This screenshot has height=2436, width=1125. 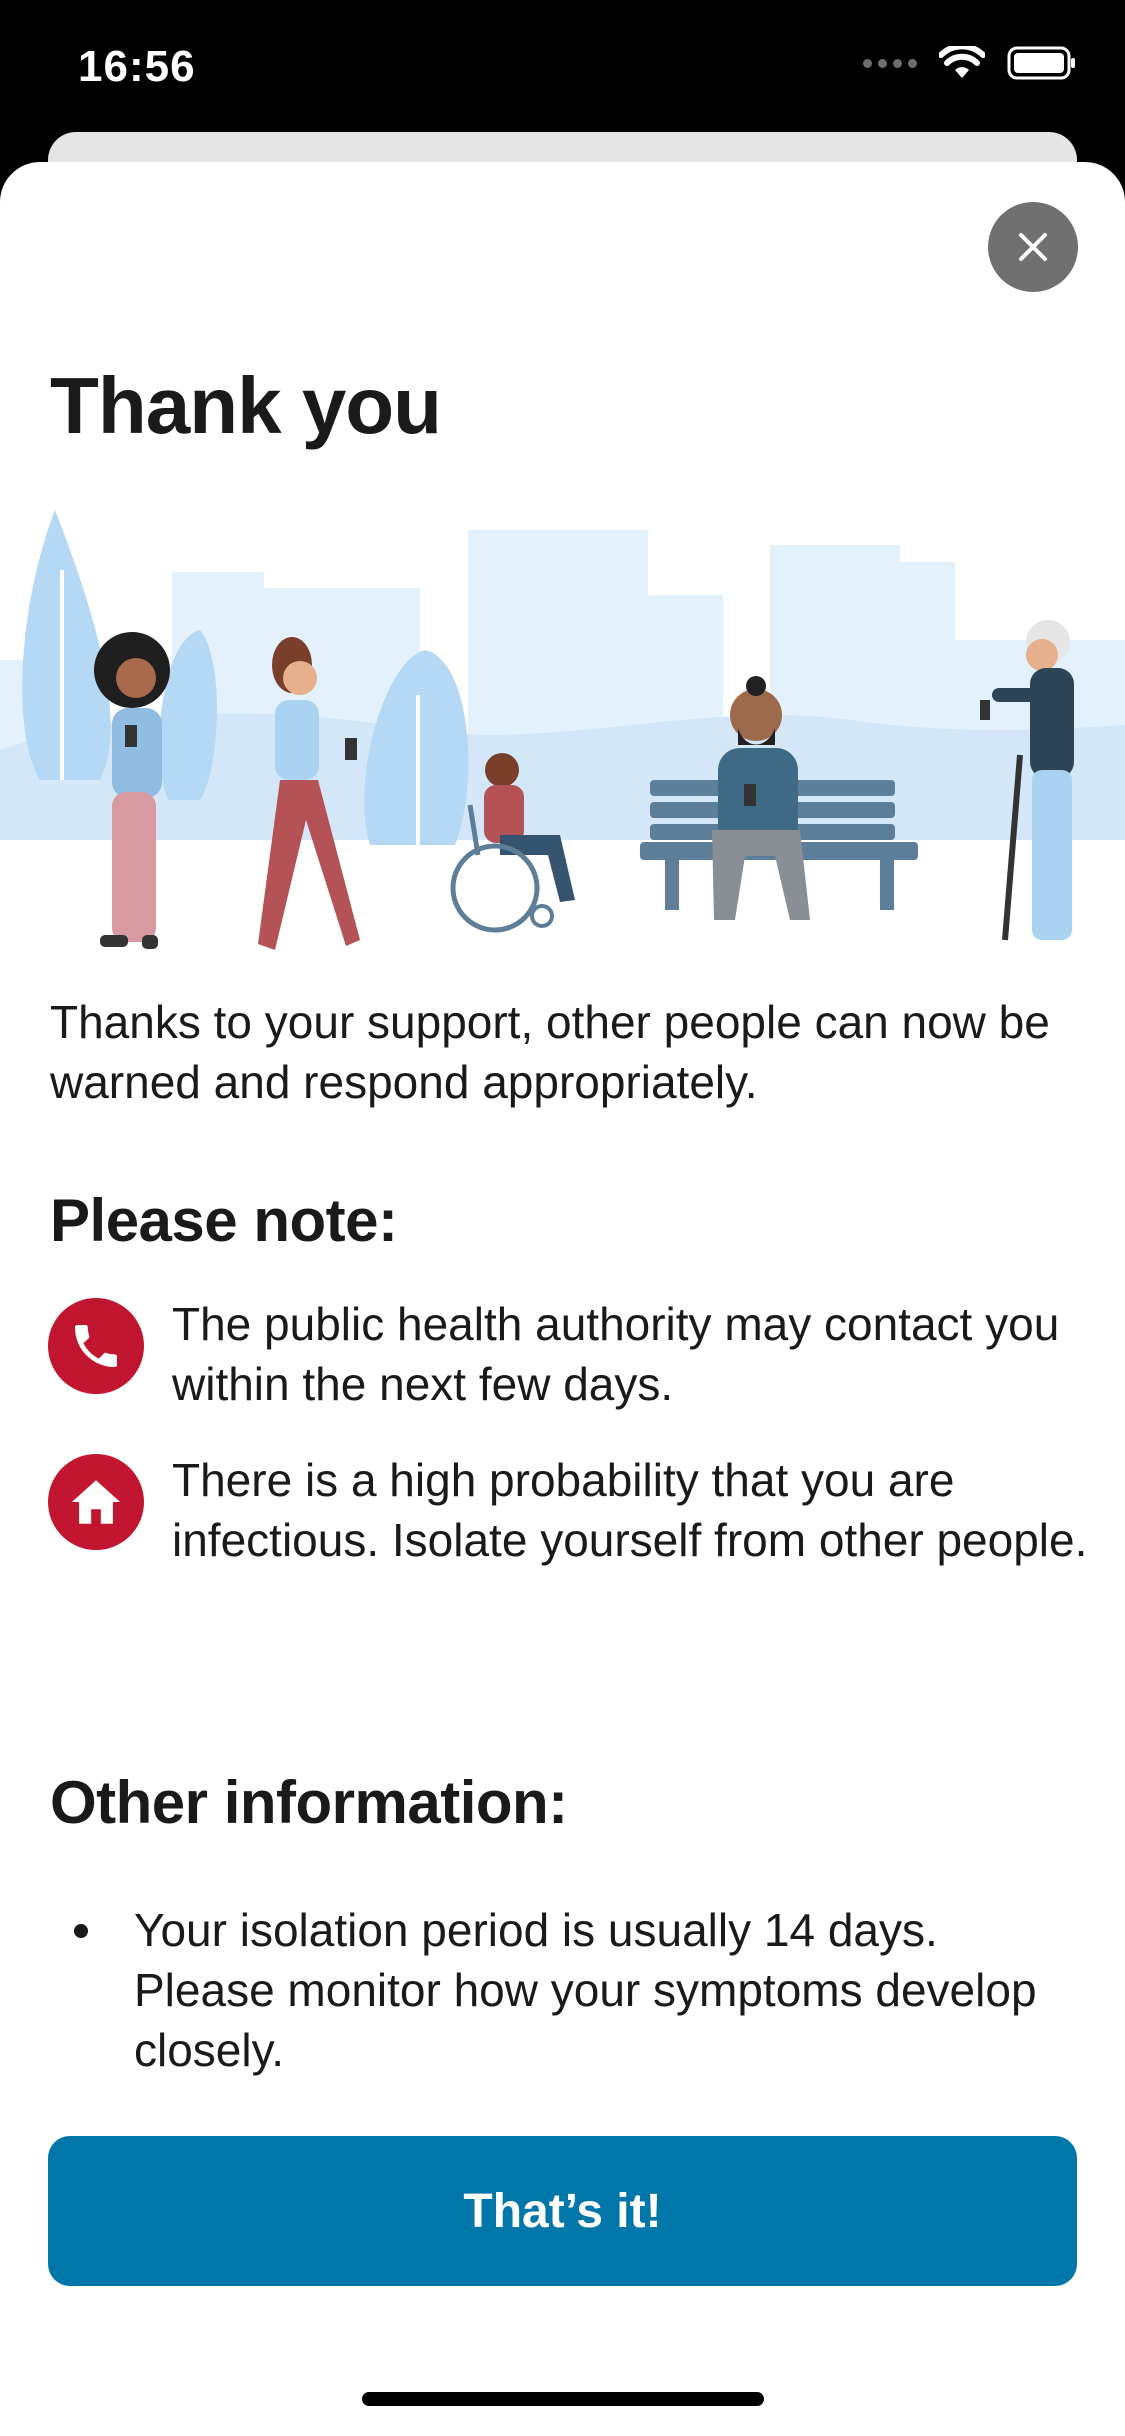 I want to click on close-icon, so click(x=1033, y=247).